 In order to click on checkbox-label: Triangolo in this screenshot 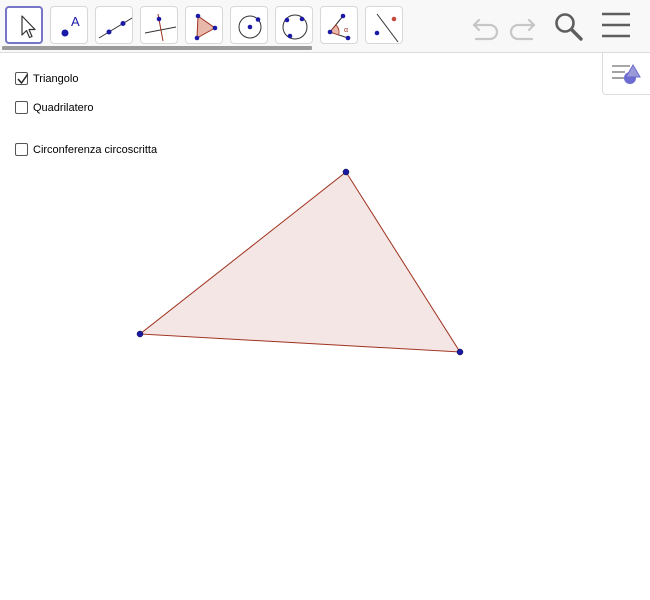, I will do `click(56, 79)`.